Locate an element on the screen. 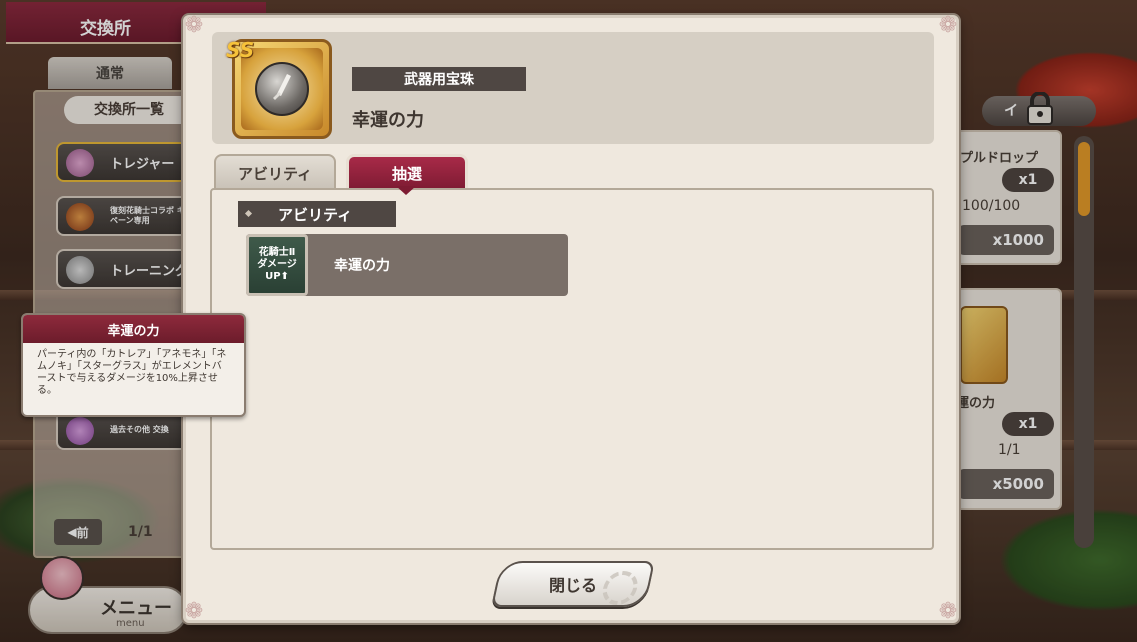 The width and height of the screenshot is (1137, 642). damage-up-icon: 花騎士Ⅱ ダメージ UP⬆ is located at coordinates (277, 265).